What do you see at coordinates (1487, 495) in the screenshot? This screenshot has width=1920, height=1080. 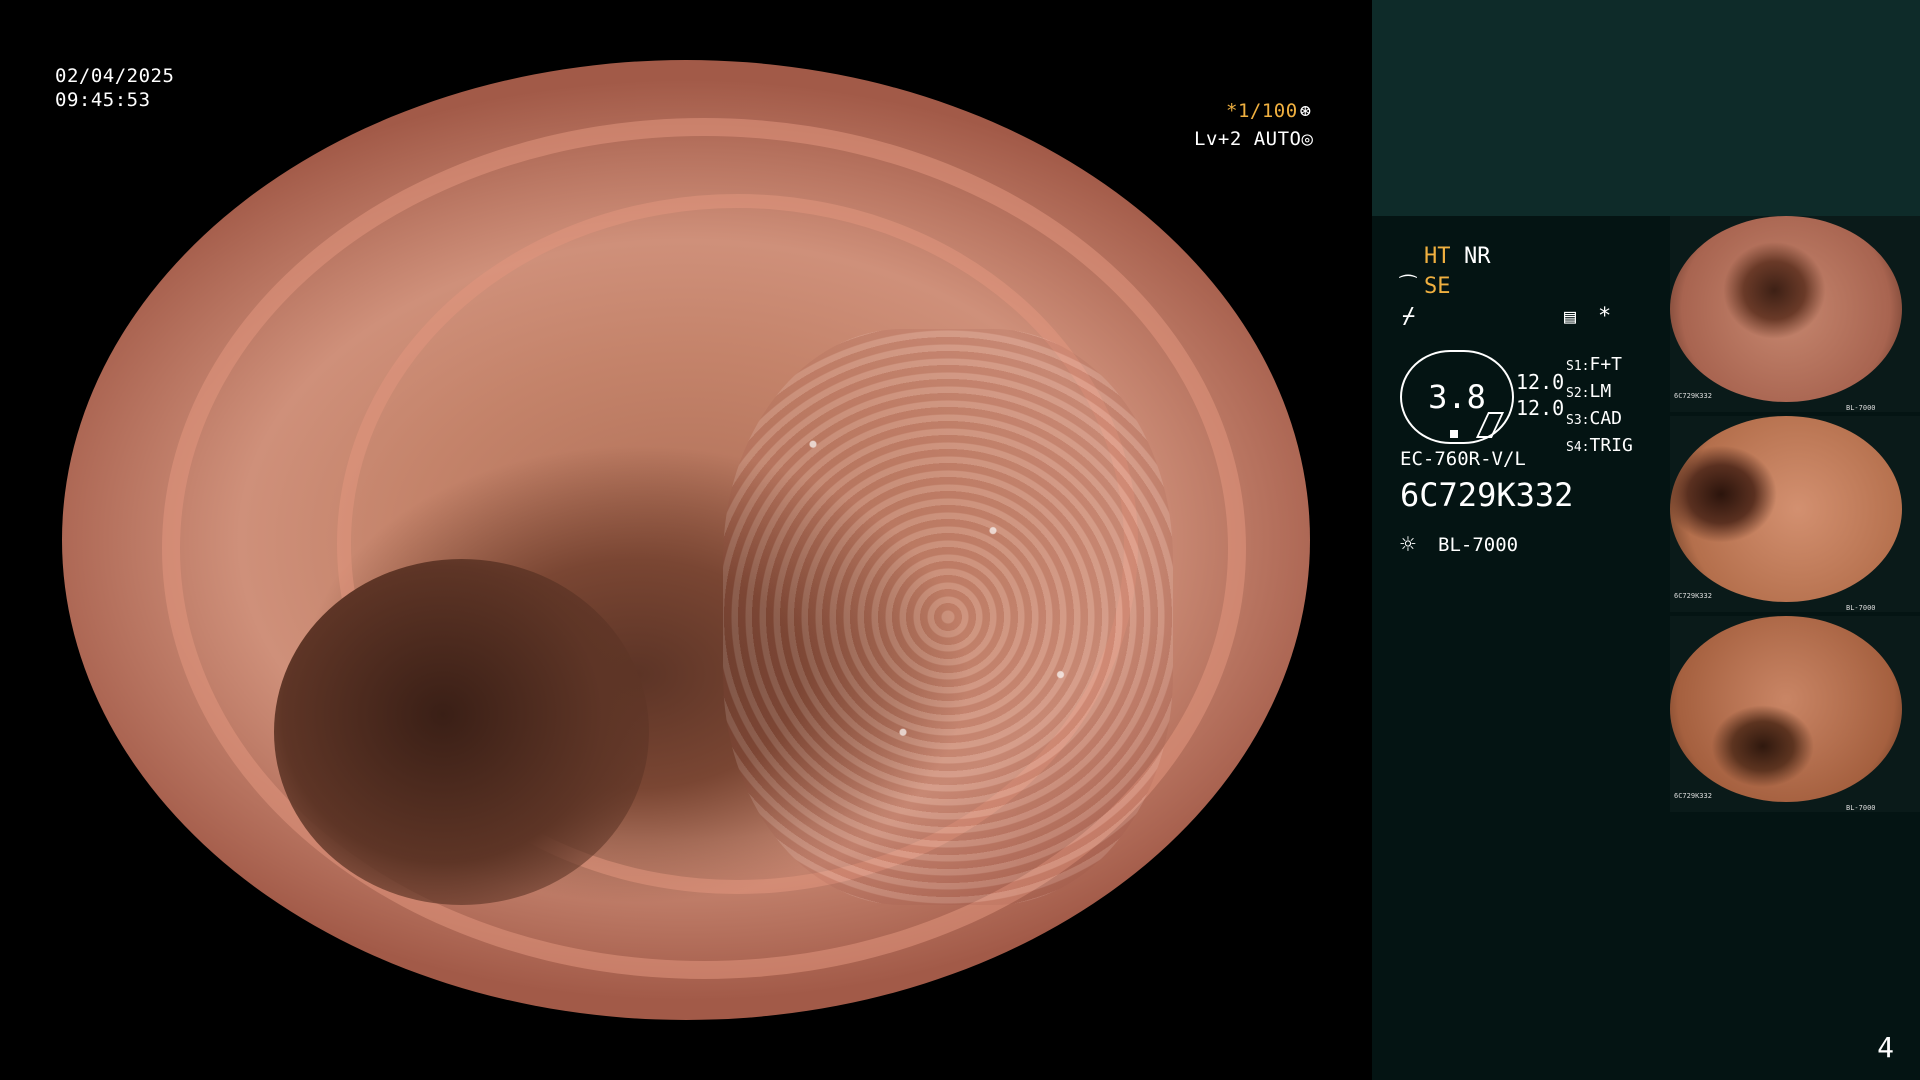 I see `scope-serial: 6C729K332` at bounding box center [1487, 495].